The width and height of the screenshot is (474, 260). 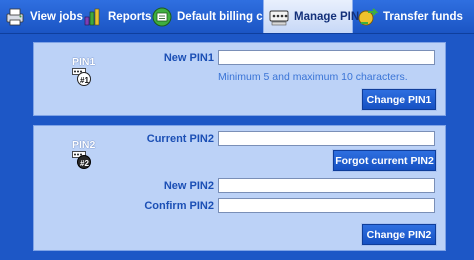 I want to click on report-chart-icon, so click(x=92, y=16).